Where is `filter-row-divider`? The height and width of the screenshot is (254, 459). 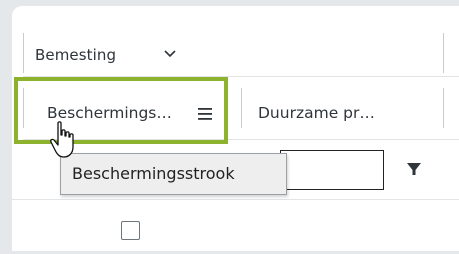 filter-row-divider is located at coordinates (235, 199).